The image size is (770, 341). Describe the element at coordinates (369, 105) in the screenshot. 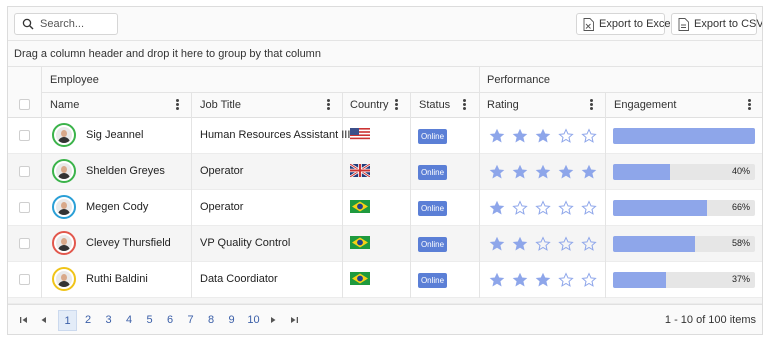

I see `column-header-country: Country` at that location.